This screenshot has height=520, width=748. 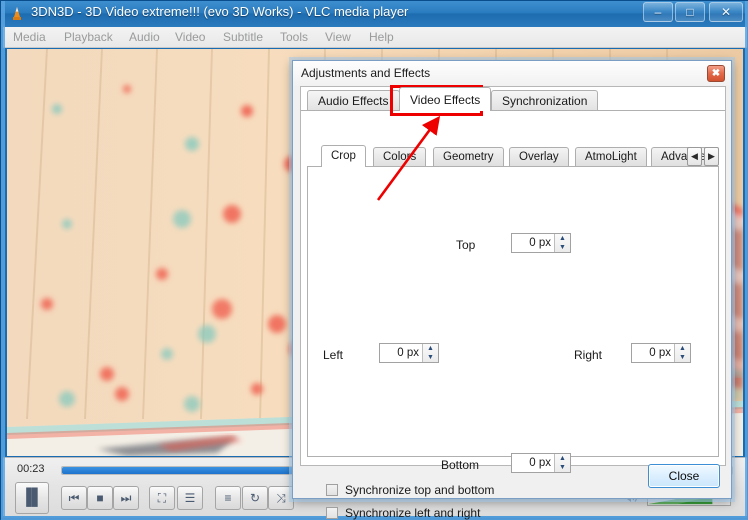 I want to click on sync-left-right-checkbox, so click(x=332, y=513).